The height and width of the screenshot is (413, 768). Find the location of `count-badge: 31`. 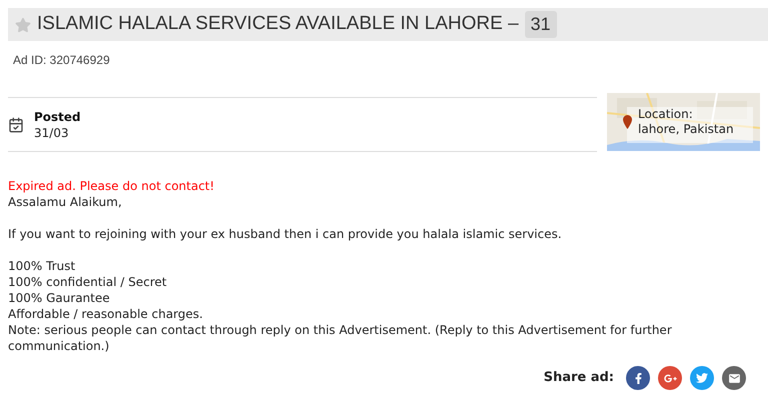

count-badge: 31 is located at coordinates (540, 24).